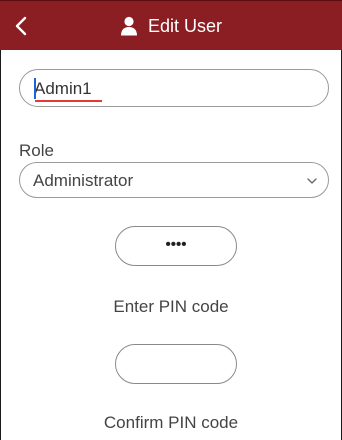  Describe the element at coordinates (312, 181) in the screenshot. I see `chevron-down-icon` at that location.